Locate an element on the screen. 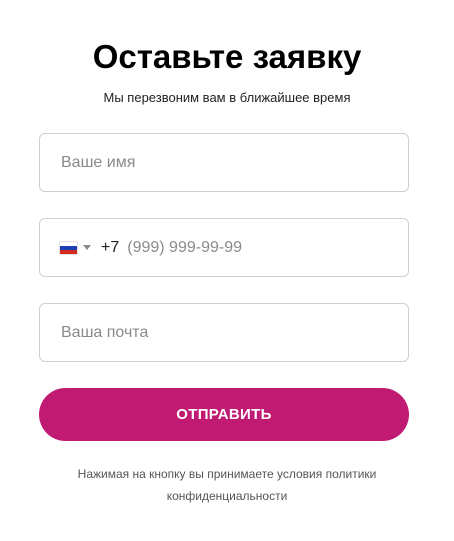  submit-button: ОТПРАВИТЬ is located at coordinates (224, 414).